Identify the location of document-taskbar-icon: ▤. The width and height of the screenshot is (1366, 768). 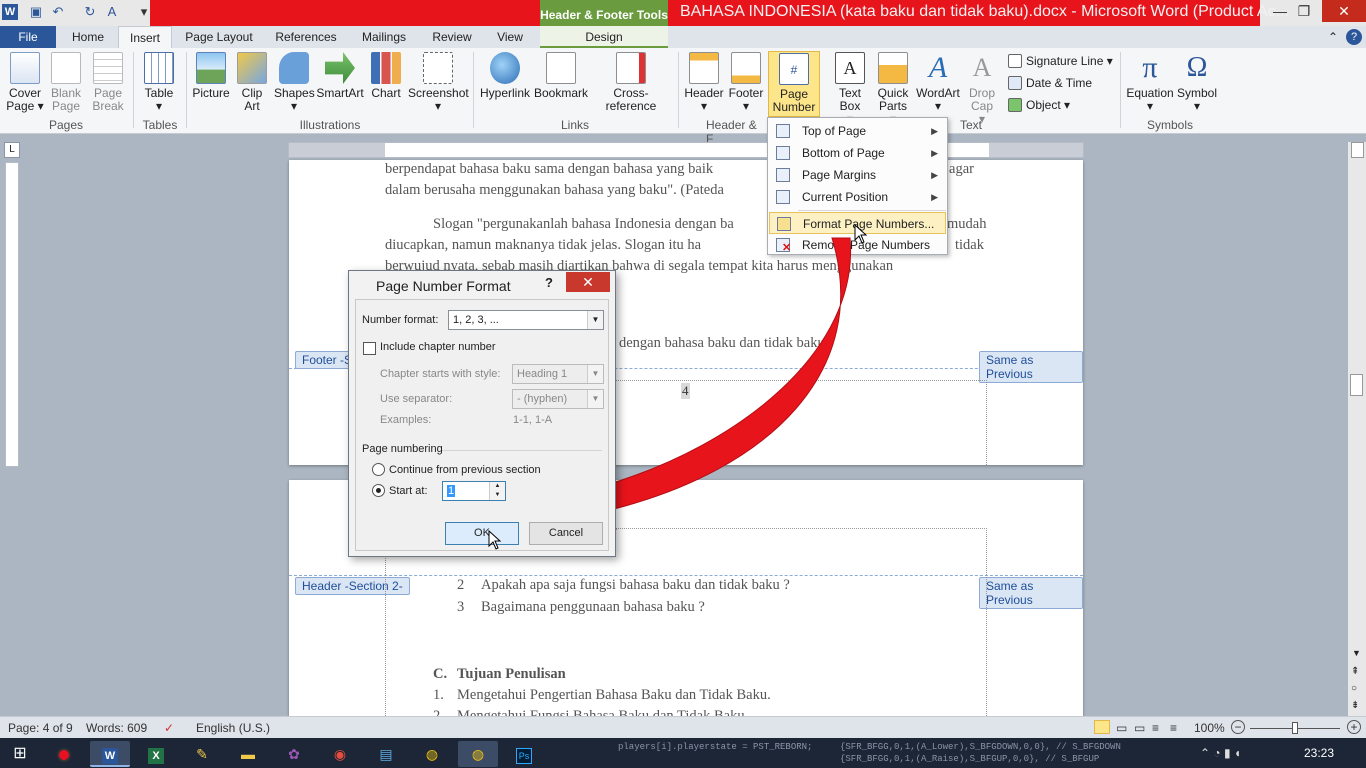
(386, 754).